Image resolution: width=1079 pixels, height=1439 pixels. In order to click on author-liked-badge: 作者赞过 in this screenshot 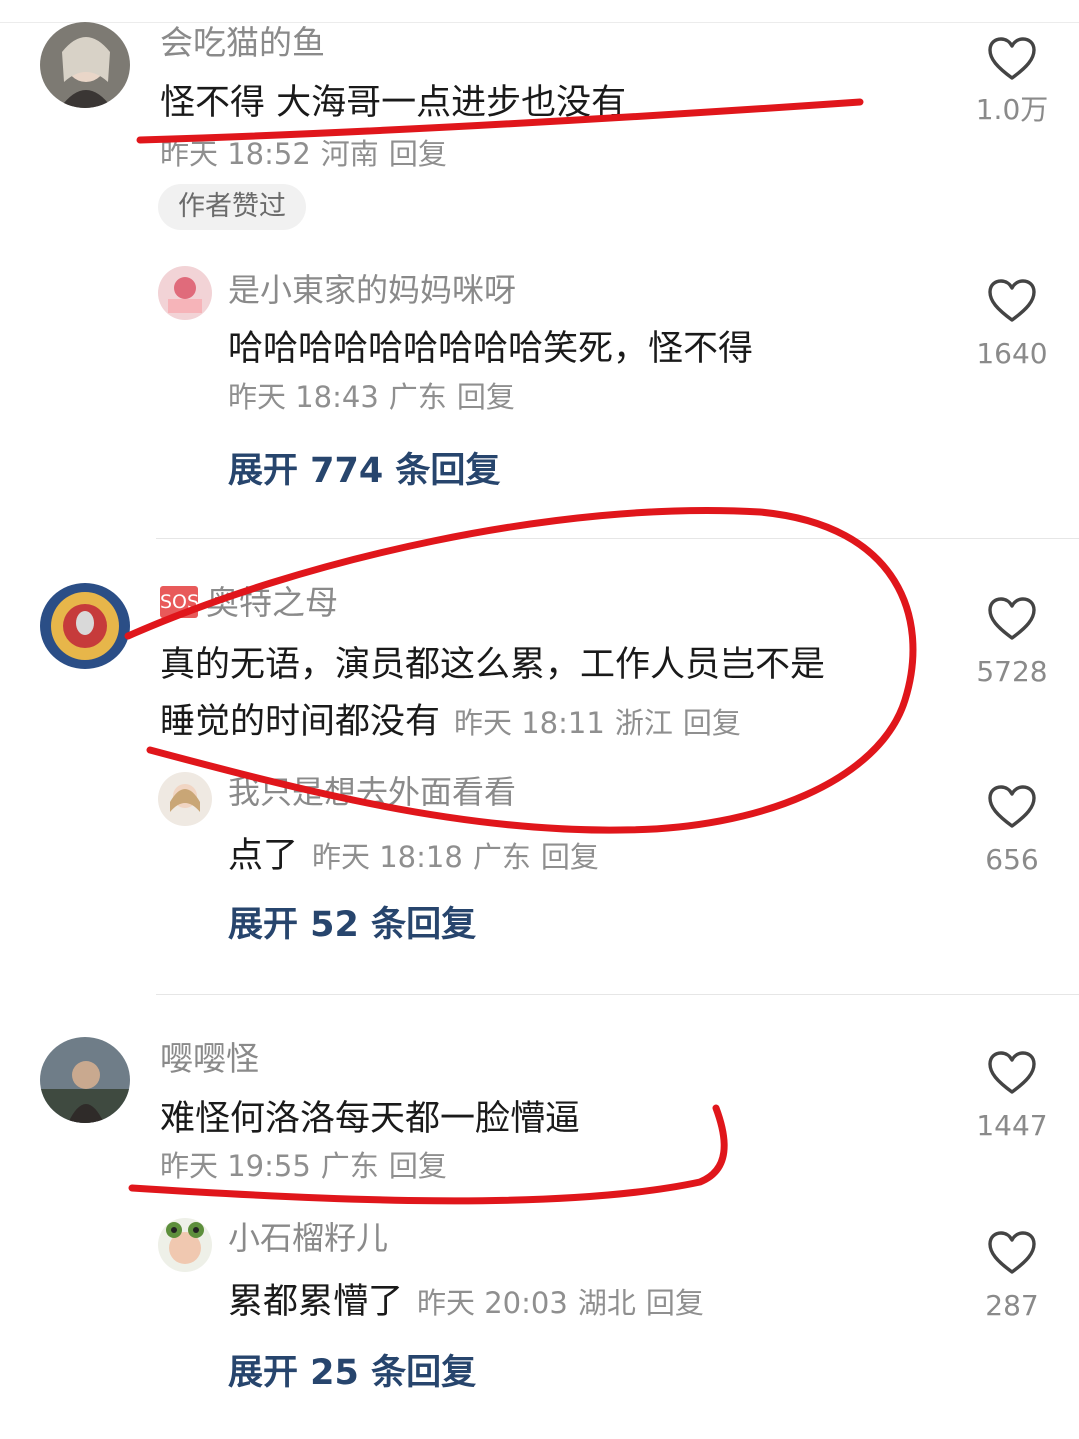, I will do `click(232, 207)`.